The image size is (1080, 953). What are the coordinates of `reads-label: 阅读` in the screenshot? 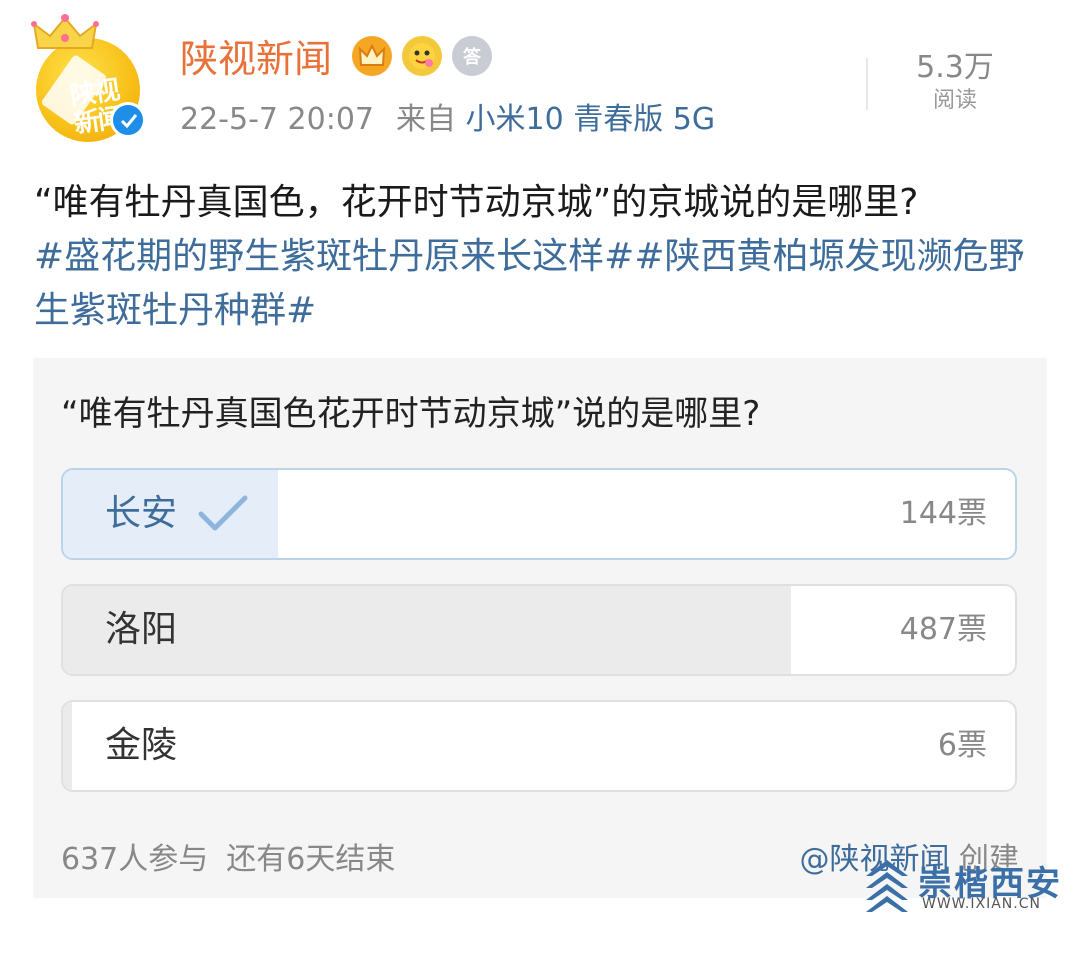 It's located at (954, 100).